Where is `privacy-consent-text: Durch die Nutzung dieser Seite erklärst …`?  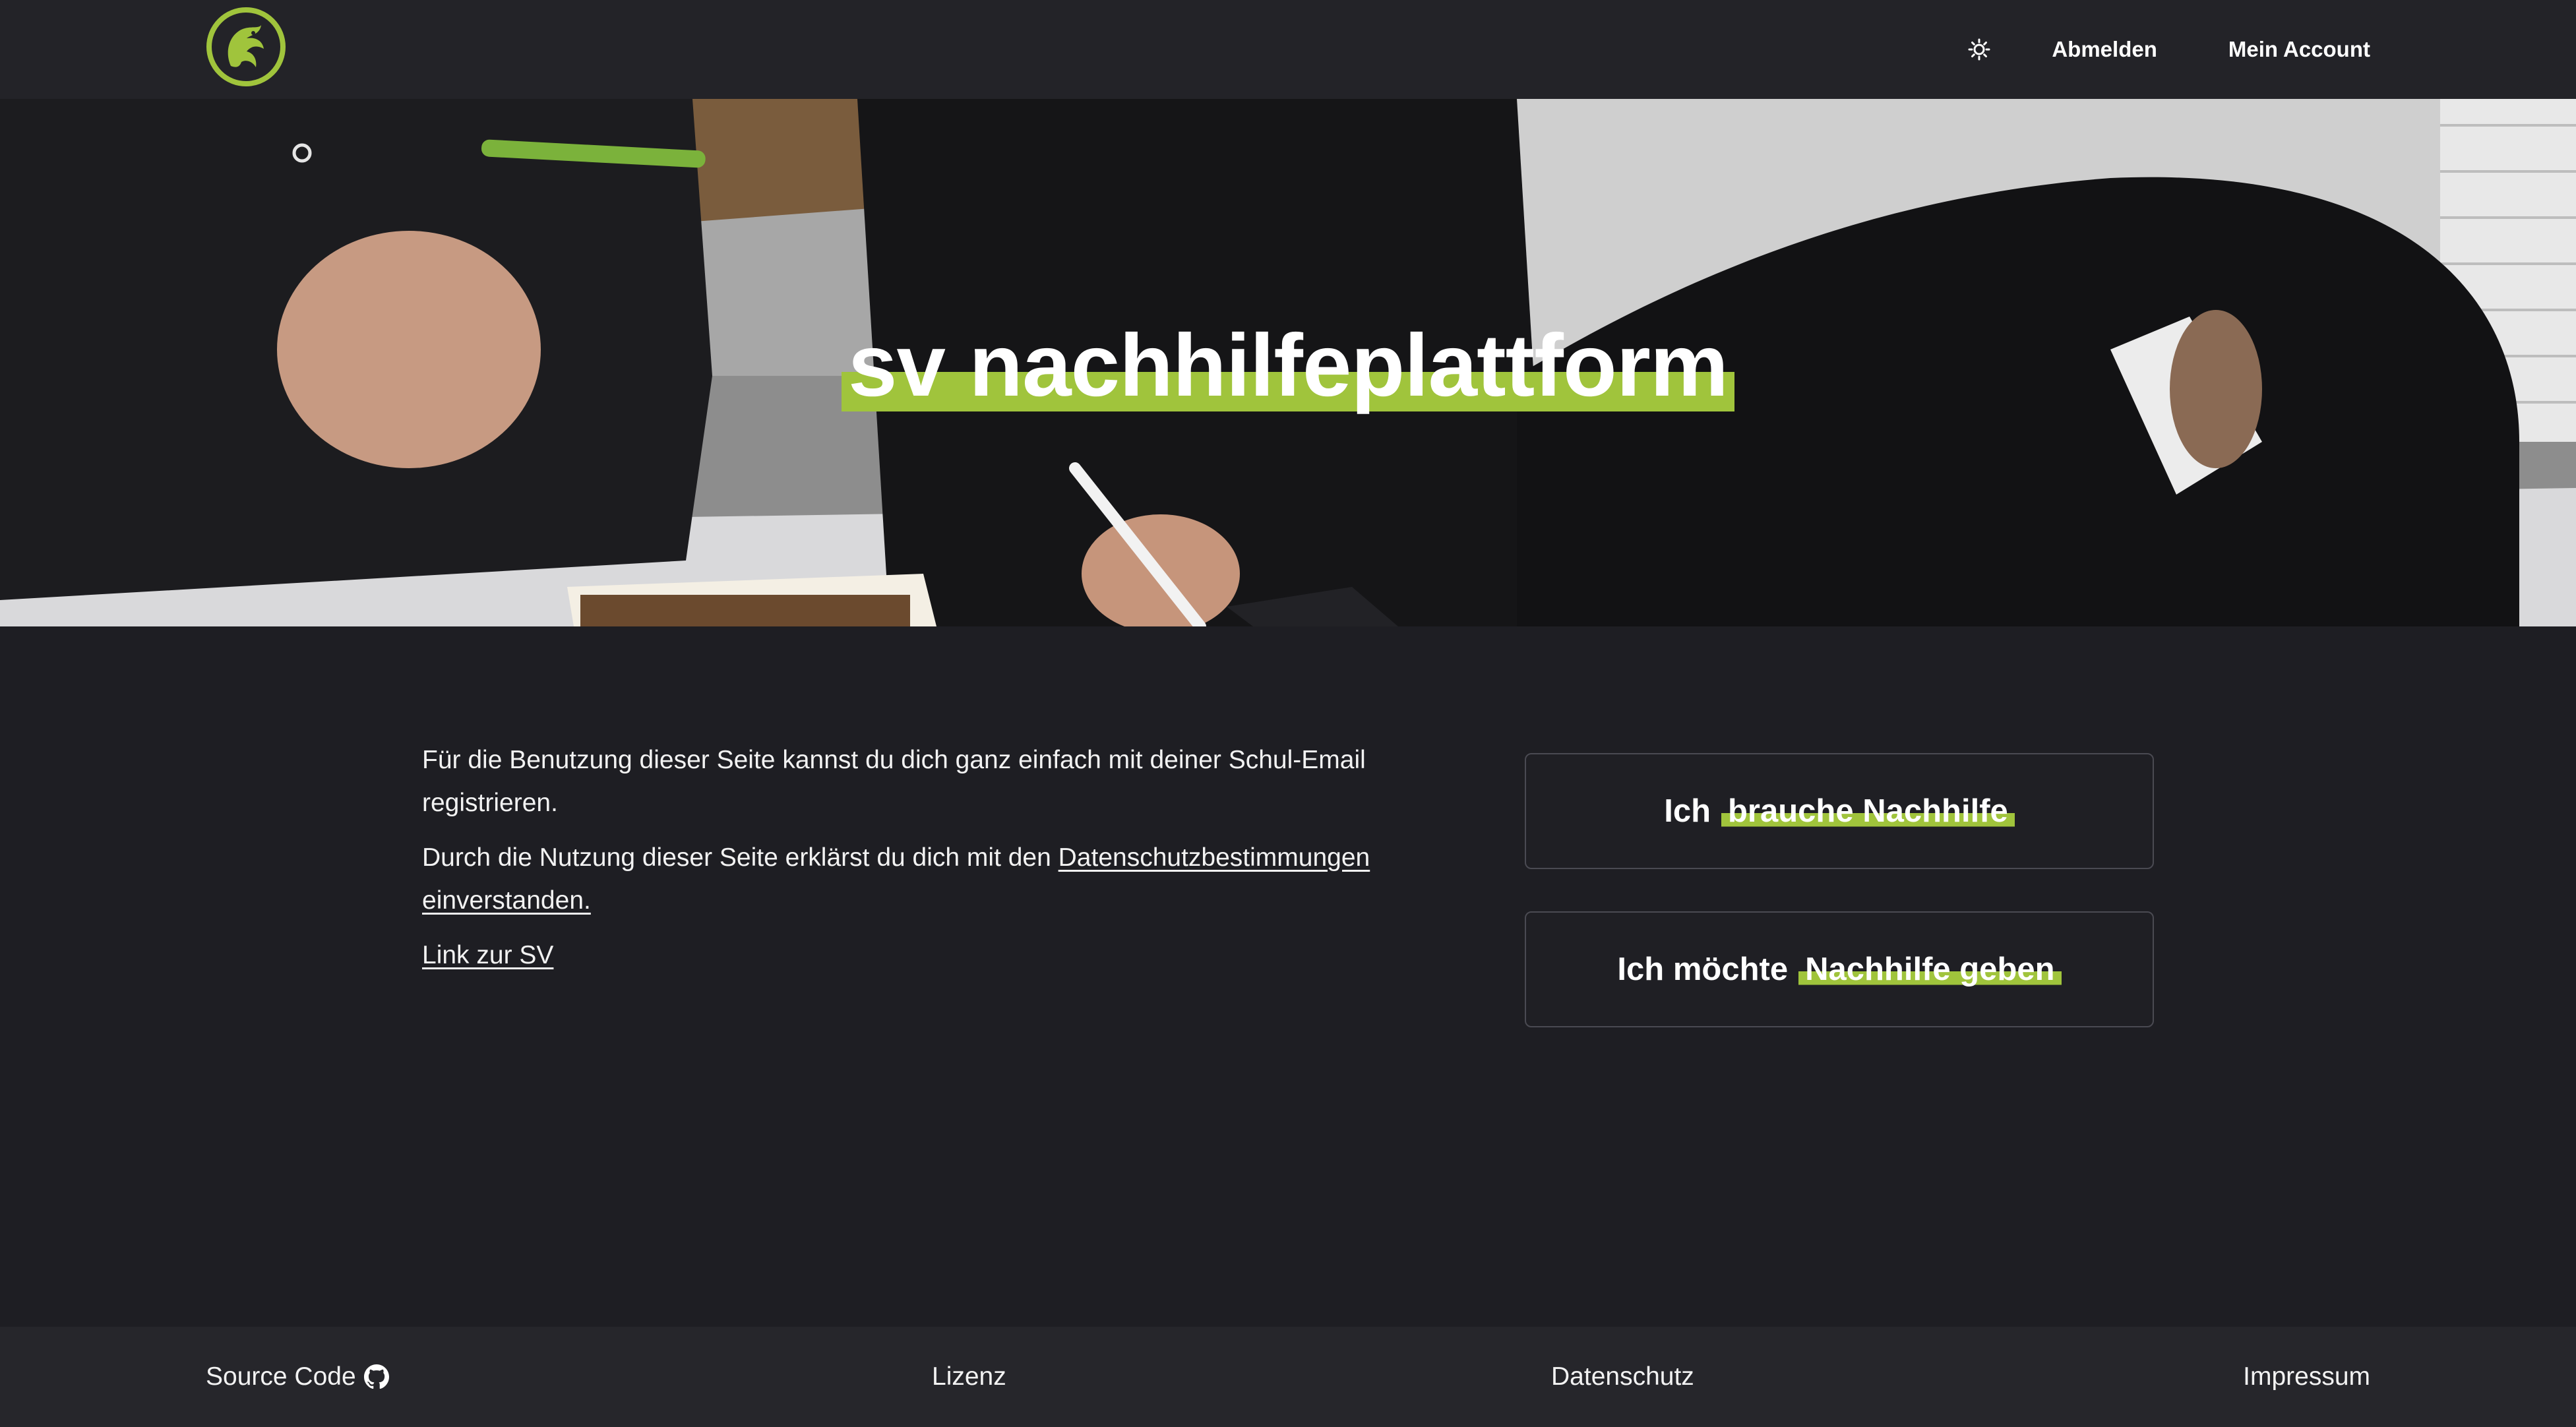
privacy-consent-text: Durch die Nutzung dieser Seite erklärst … is located at coordinates (936, 879).